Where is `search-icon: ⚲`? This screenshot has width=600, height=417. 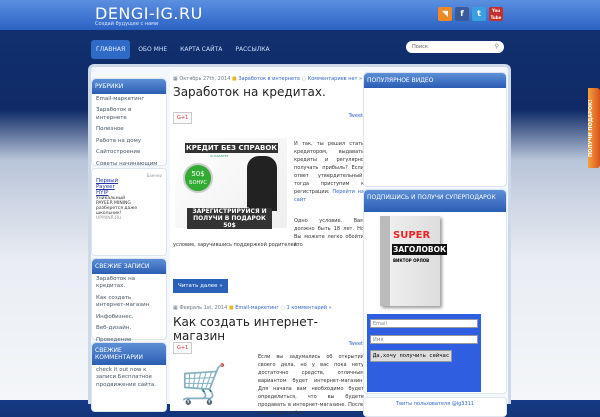 search-icon: ⚲ is located at coordinates (497, 46).